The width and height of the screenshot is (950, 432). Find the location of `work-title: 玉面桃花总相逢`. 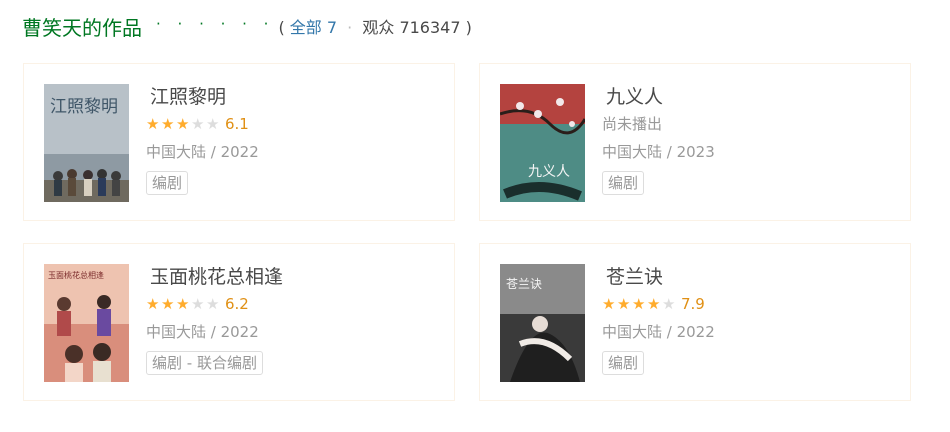

work-title: 玉面桃花总相逢 is located at coordinates (297, 277).